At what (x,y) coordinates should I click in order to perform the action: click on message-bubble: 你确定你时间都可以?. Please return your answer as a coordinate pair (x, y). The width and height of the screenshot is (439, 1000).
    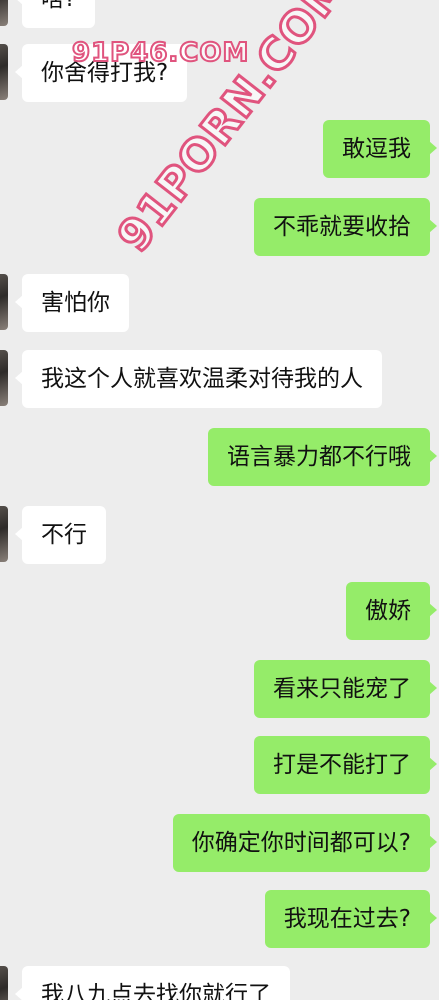
    Looking at the image, I should click on (305, 843).